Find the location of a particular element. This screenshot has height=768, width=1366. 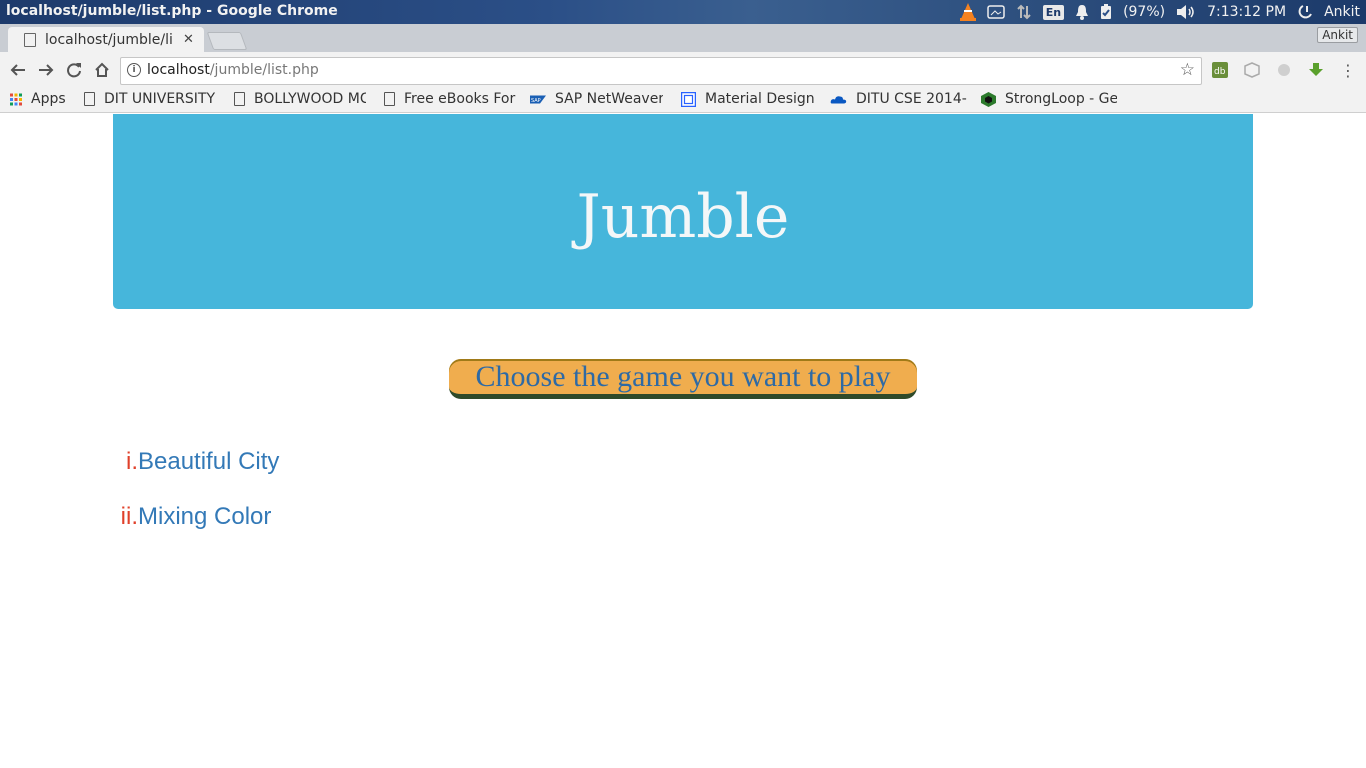

bookmark-material-design: Material Design is located at coordinates (749, 99).